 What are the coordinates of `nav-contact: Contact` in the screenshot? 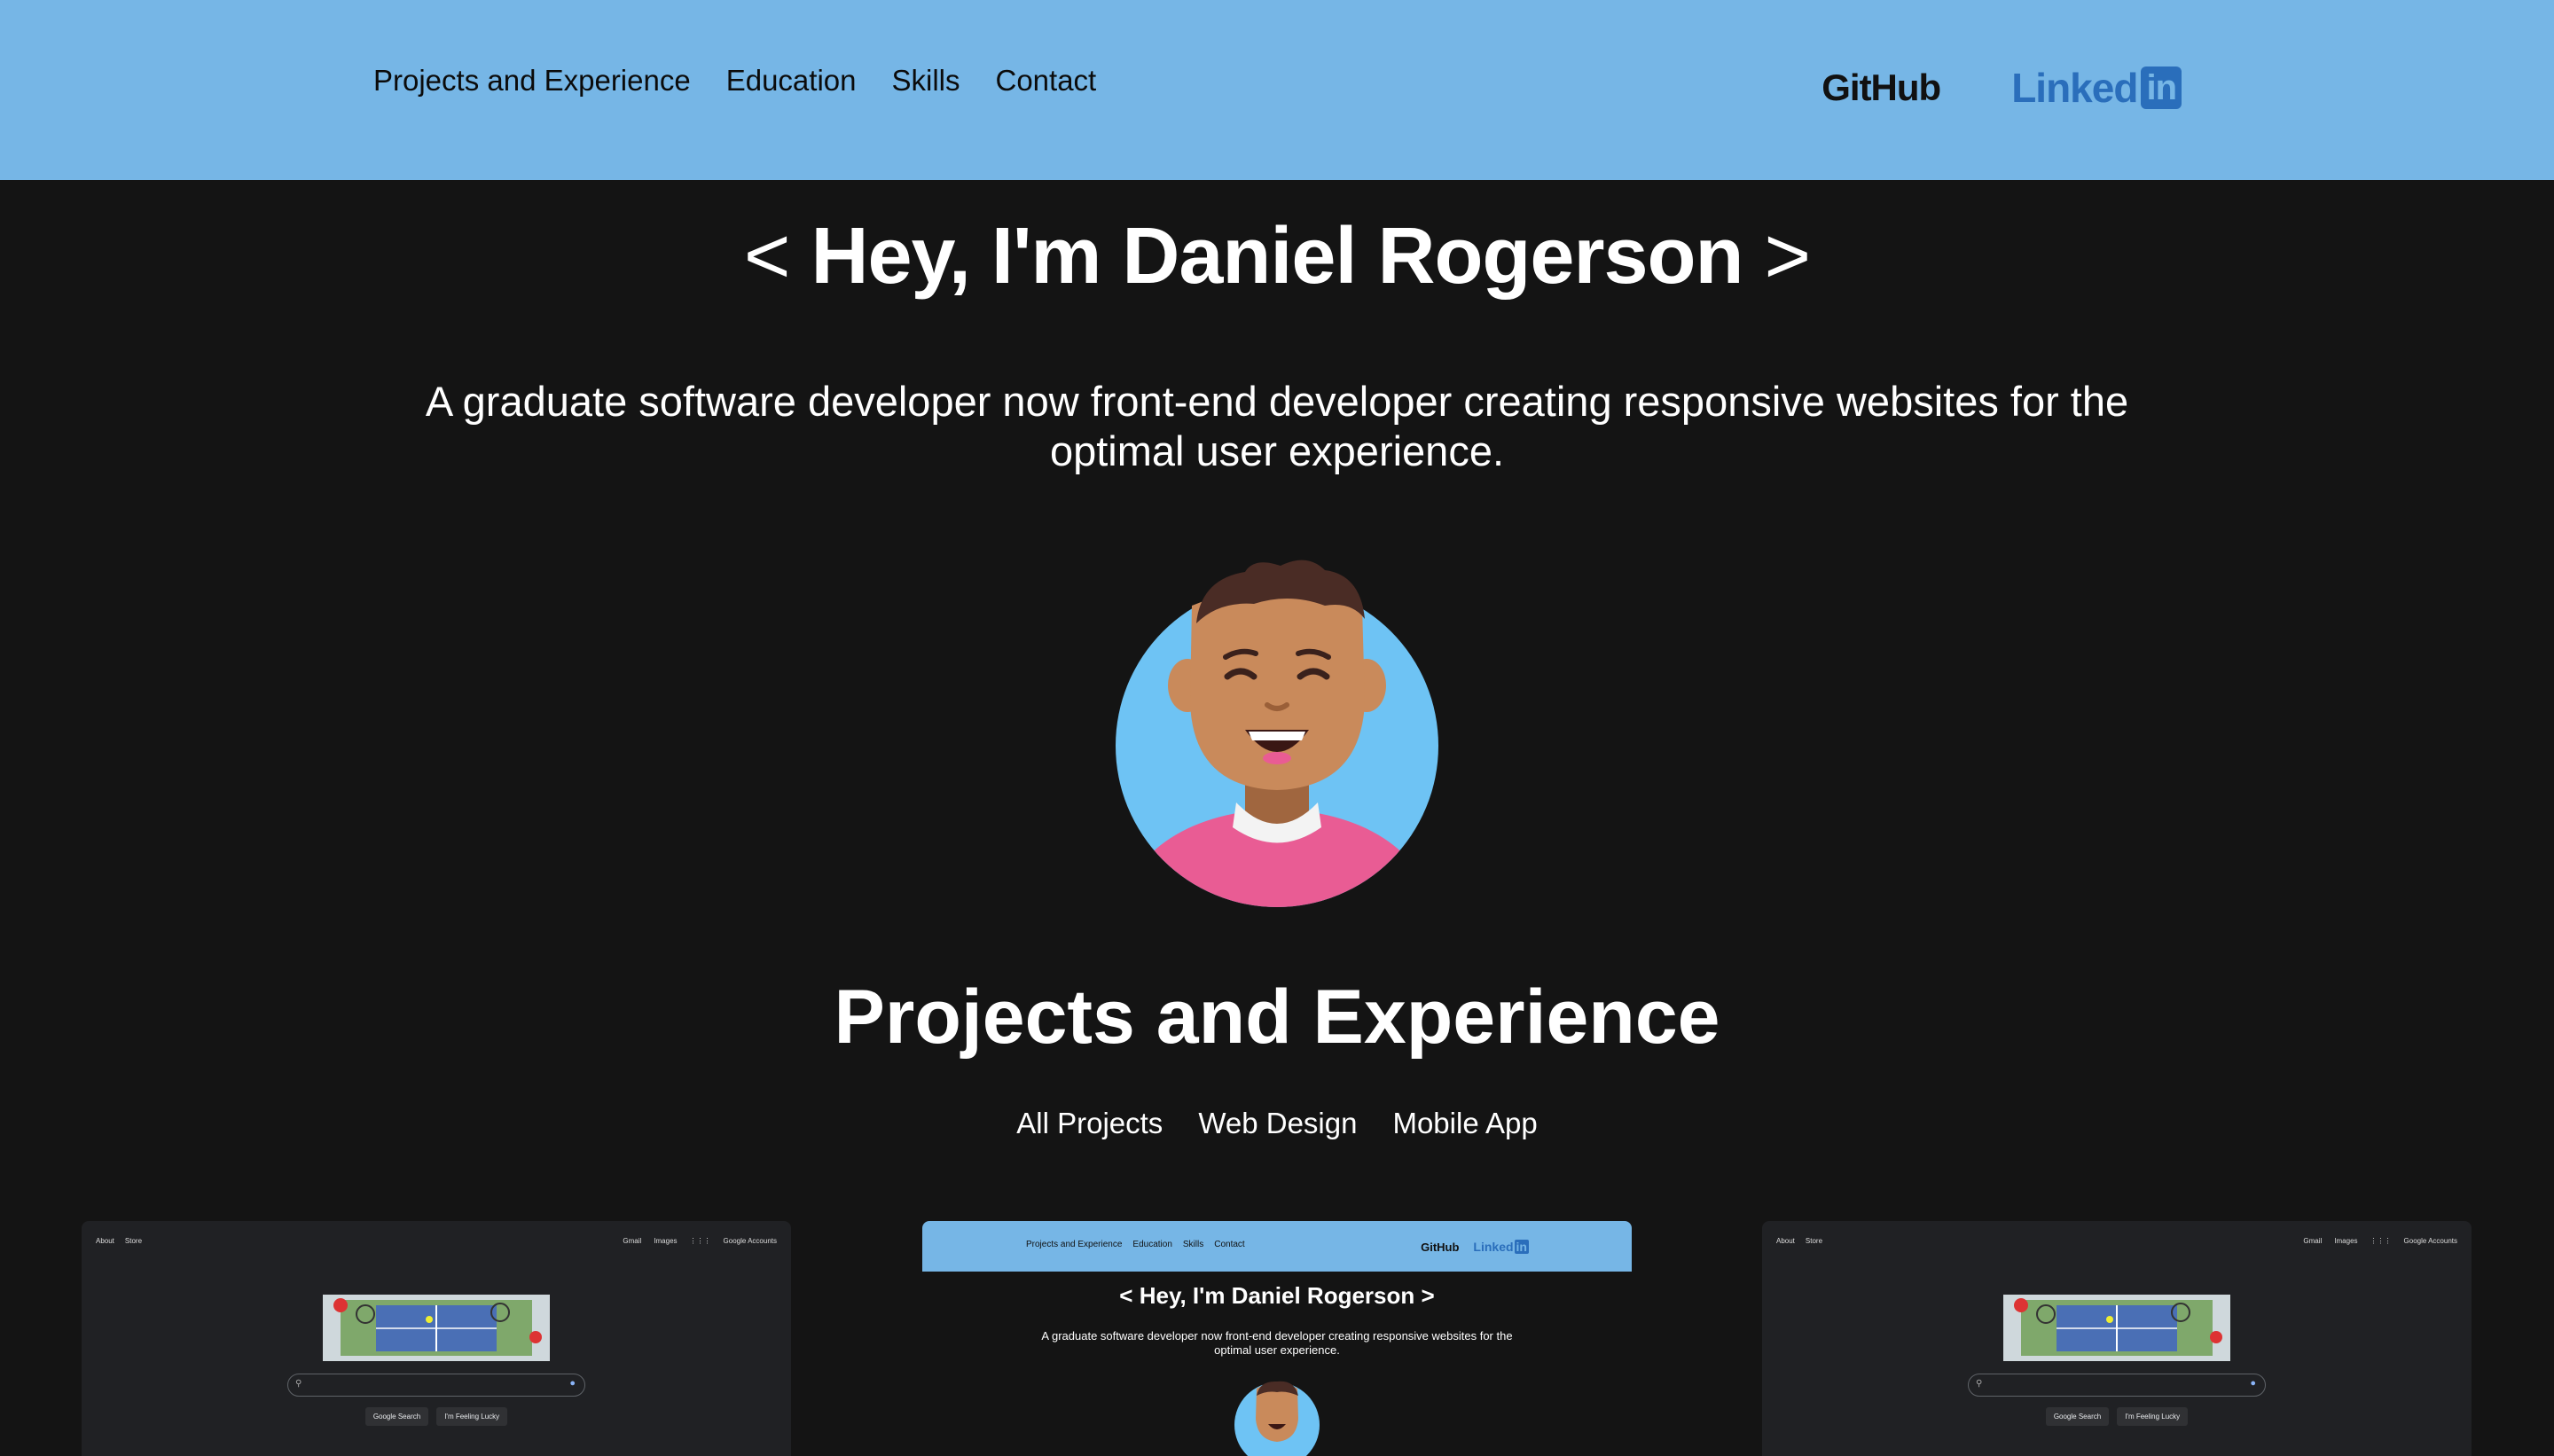 It's located at (1046, 80).